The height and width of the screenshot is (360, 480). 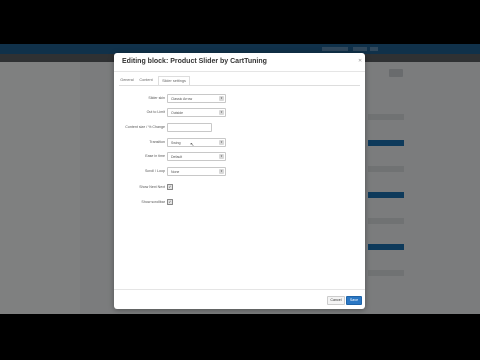 I want to click on field-show-next: Show Next Next ✓, so click(x=239, y=187).